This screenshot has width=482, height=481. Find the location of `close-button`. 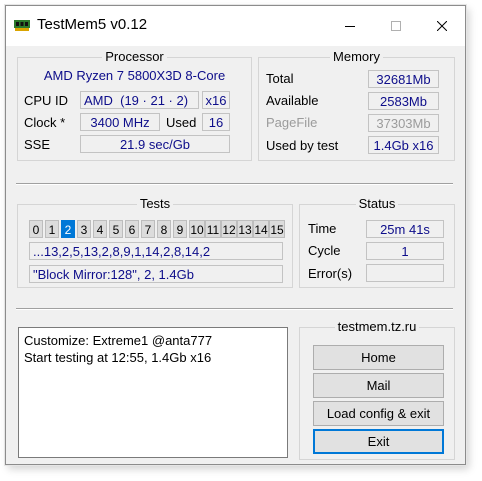

close-button is located at coordinates (442, 26).